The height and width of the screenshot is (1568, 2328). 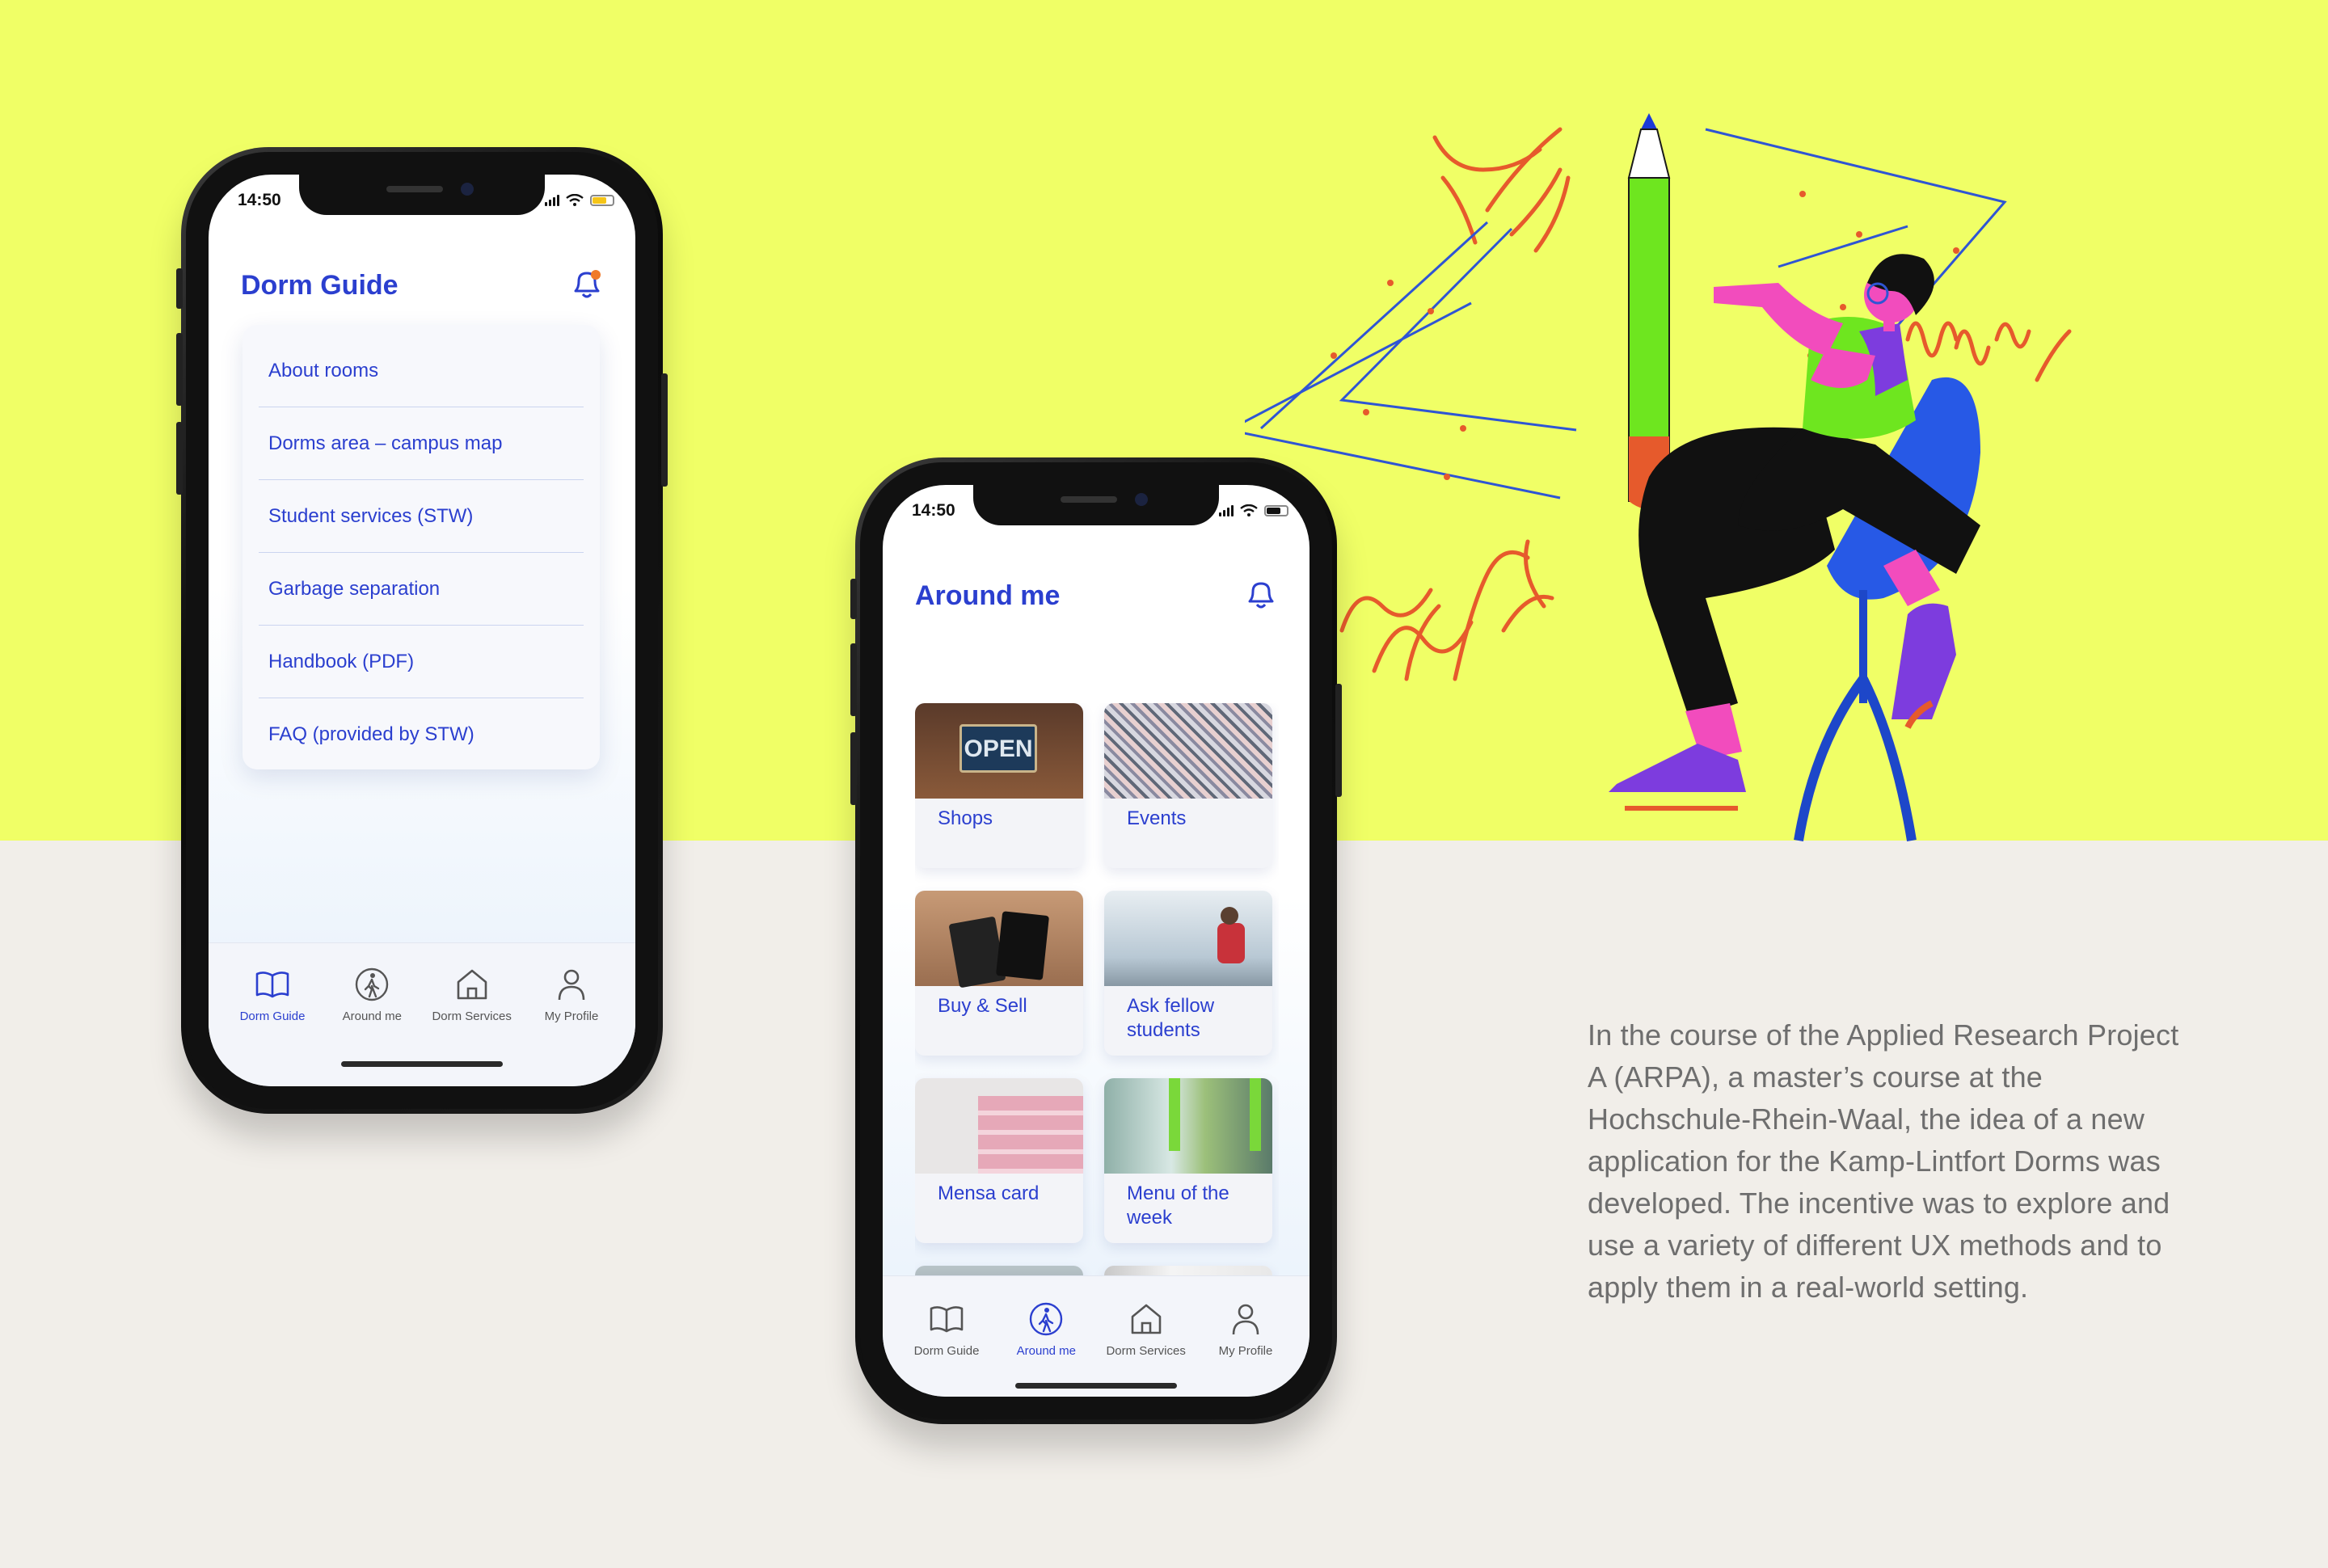 What do you see at coordinates (320, 285) in the screenshot?
I see `page-title: Dorm Guide` at bounding box center [320, 285].